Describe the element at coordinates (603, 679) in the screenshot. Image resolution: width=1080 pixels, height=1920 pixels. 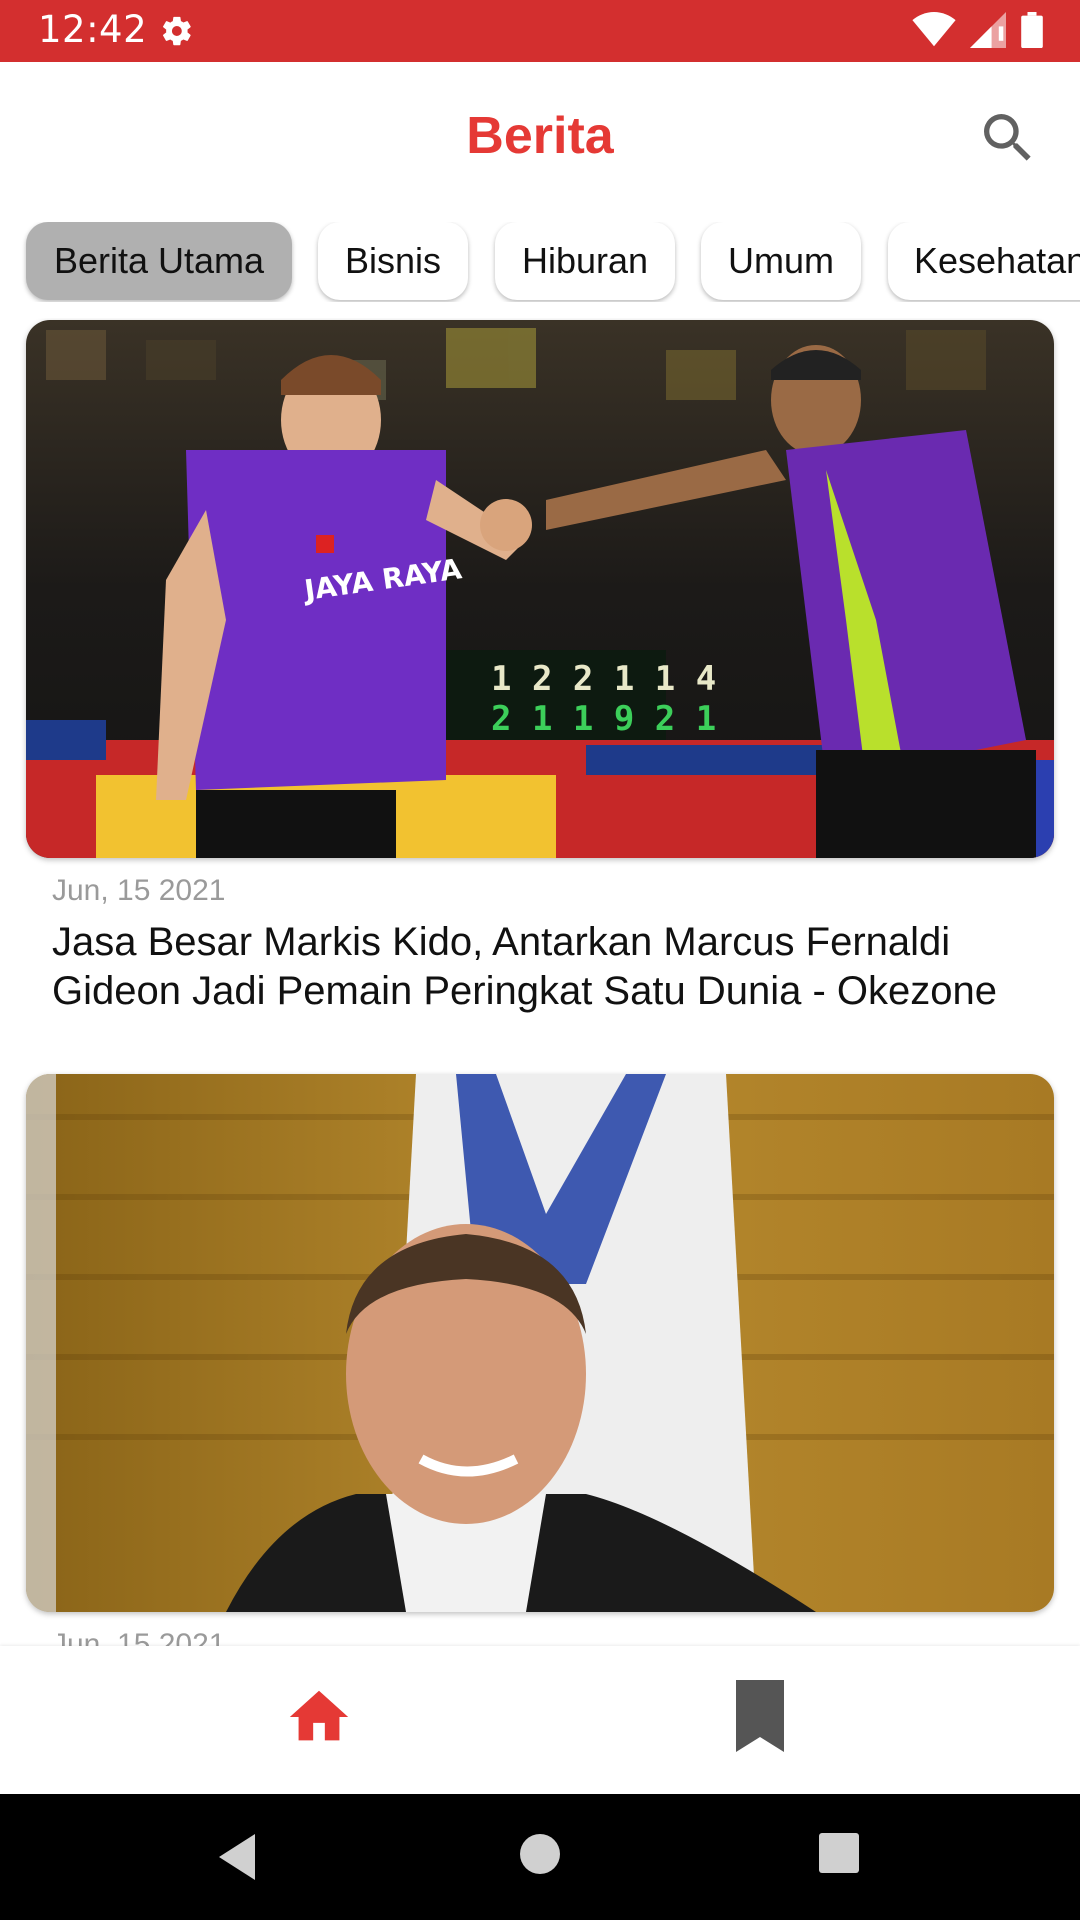
I see `scoreboard-row-1: 1 2 2 1 1 4` at that location.